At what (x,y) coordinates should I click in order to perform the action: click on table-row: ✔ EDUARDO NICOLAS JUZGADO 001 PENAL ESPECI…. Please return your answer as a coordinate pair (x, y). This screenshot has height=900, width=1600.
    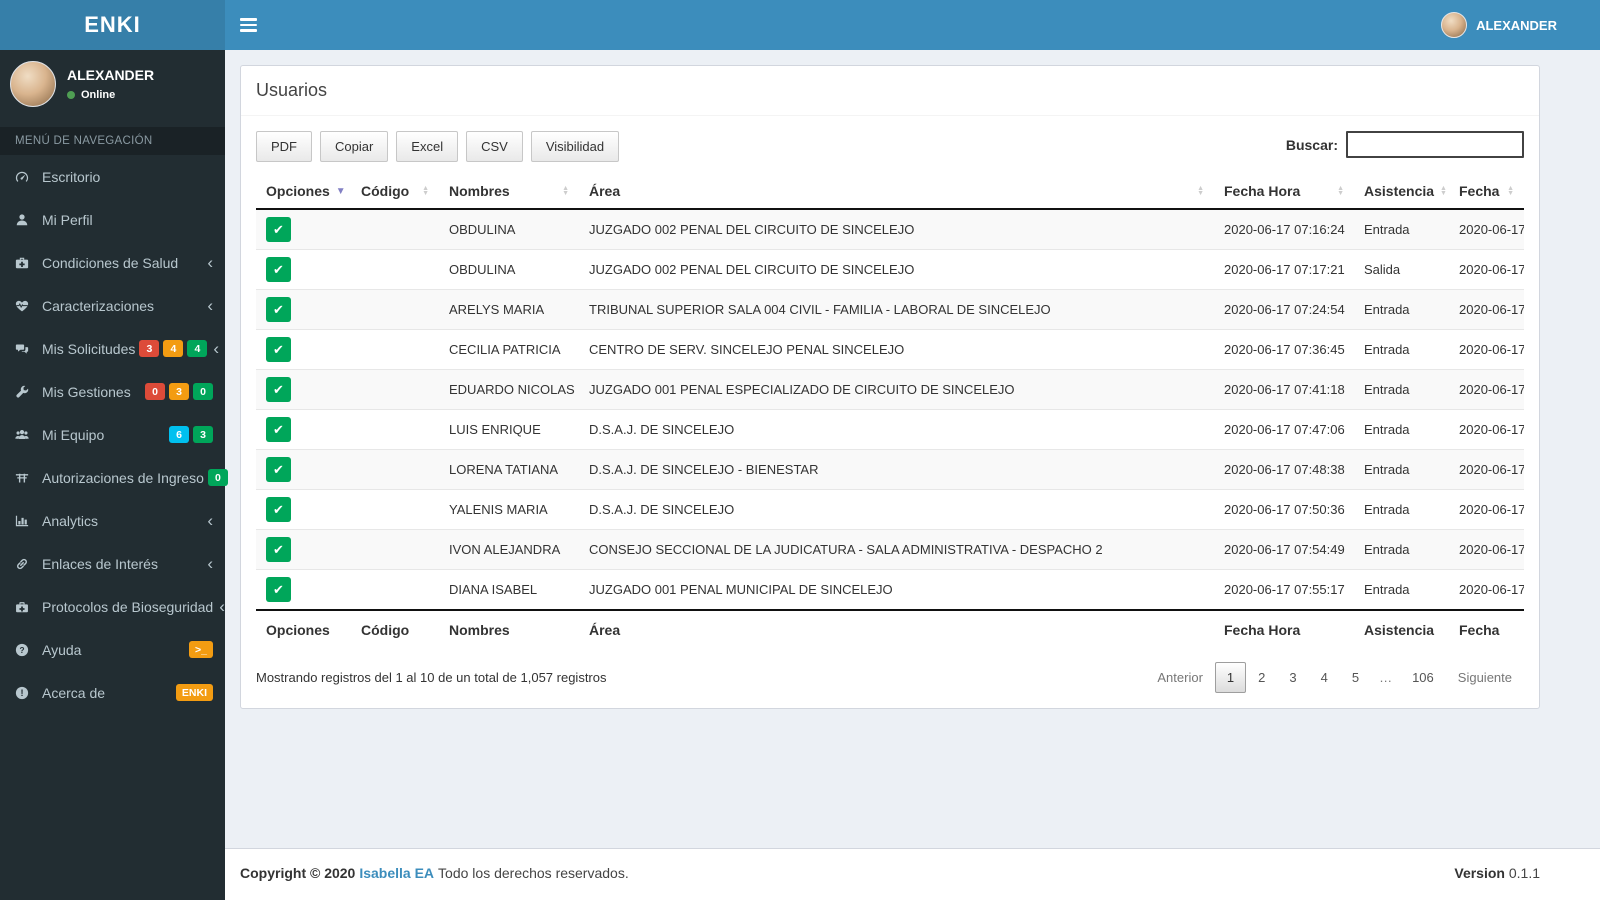
    Looking at the image, I should click on (890, 389).